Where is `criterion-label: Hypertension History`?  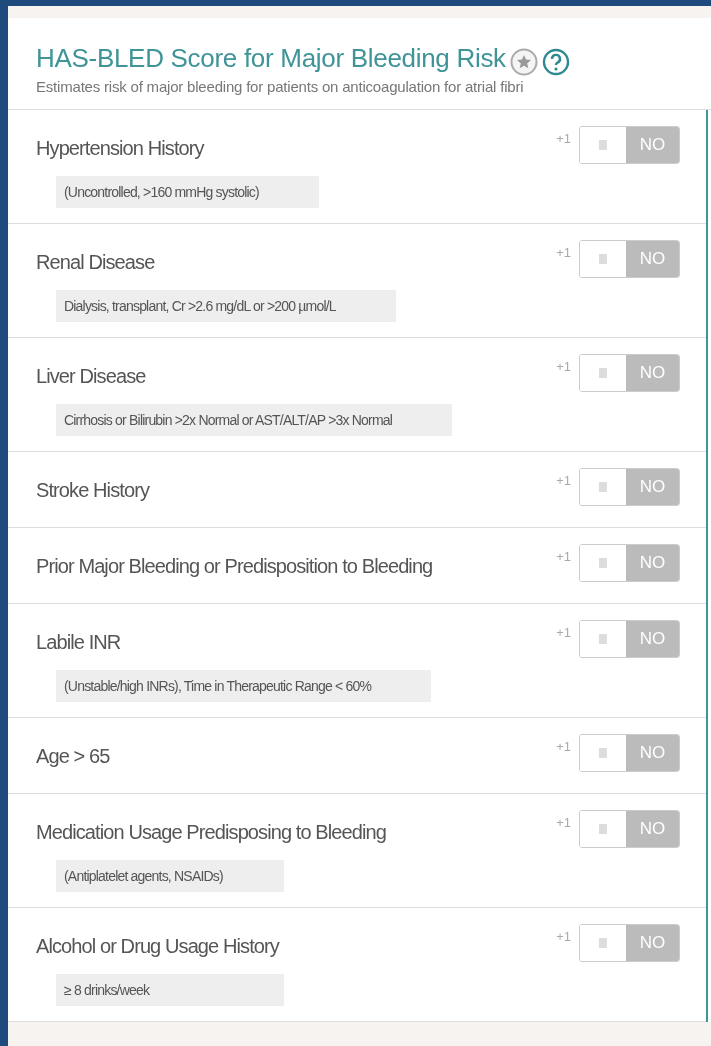
criterion-label: Hypertension History is located at coordinates (120, 148).